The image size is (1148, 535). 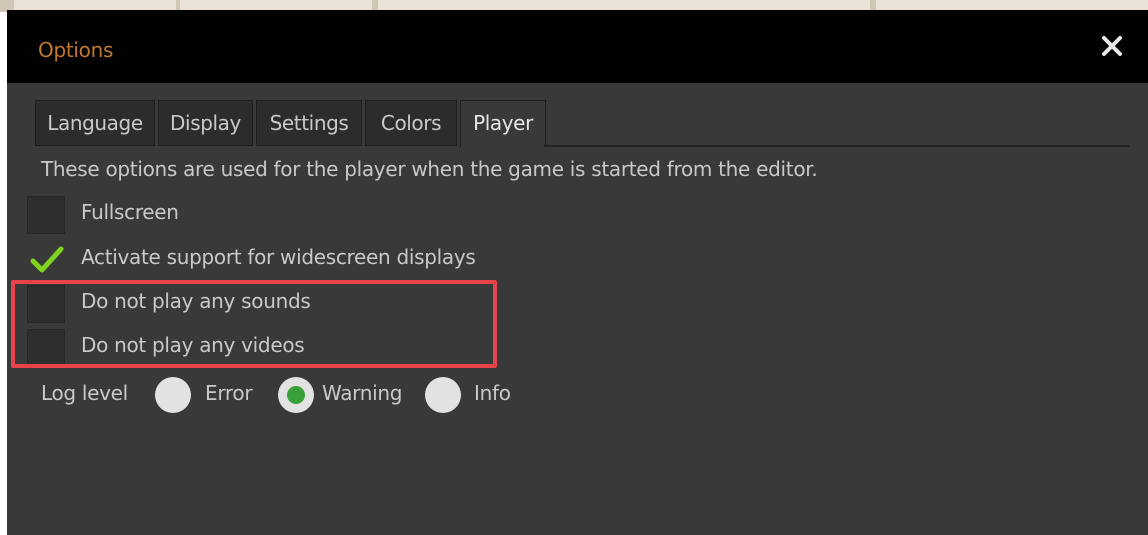 What do you see at coordinates (309, 123) in the screenshot?
I see `tab-settings: Settings` at bounding box center [309, 123].